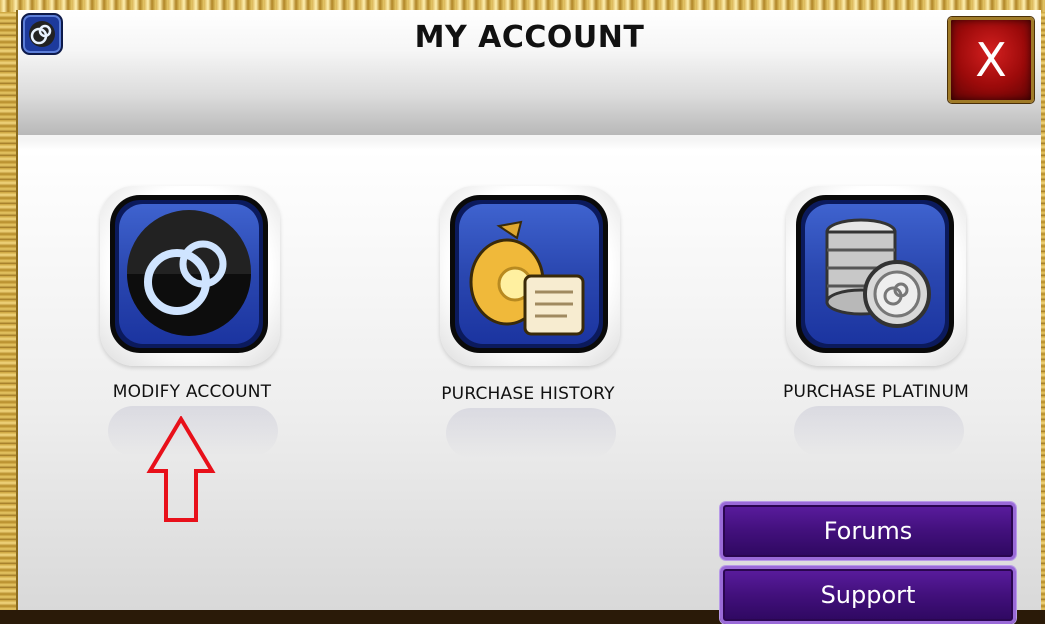 This screenshot has height=624, width=1045. I want to click on purchase-history-label: PURCHASE HISTORY, so click(528, 394).